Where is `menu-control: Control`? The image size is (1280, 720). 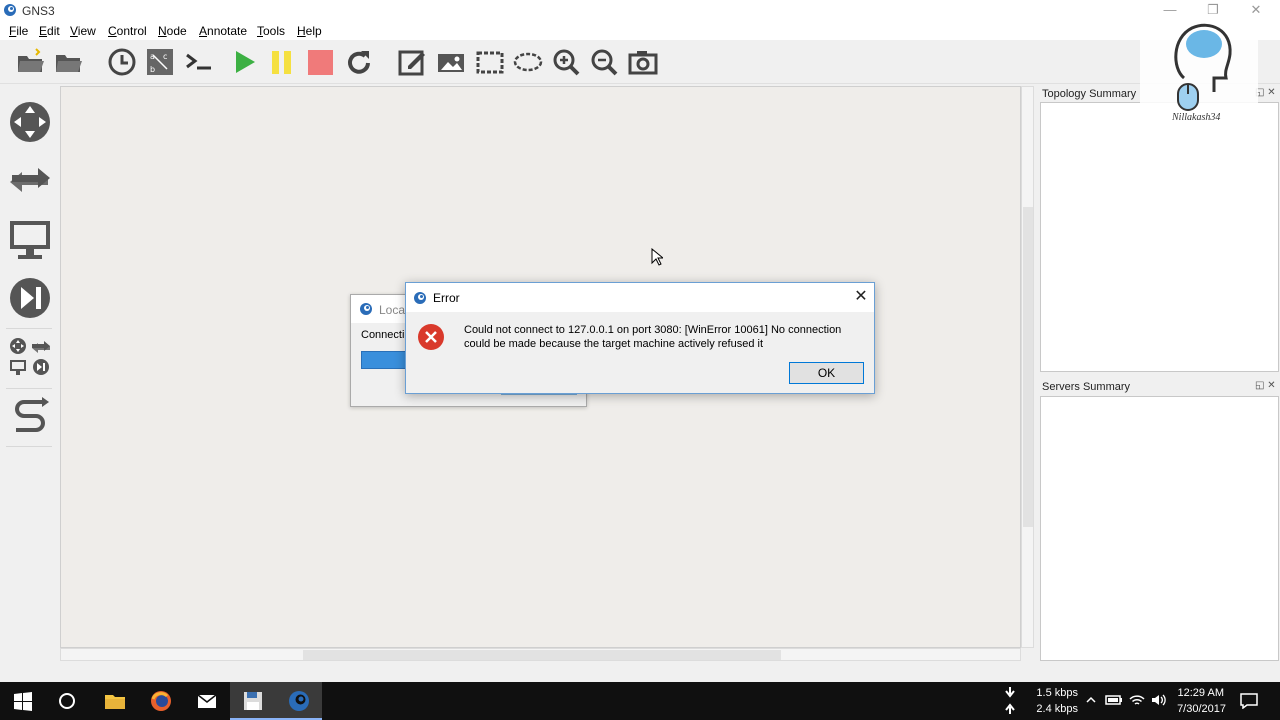
menu-control: Control is located at coordinates (127, 31).